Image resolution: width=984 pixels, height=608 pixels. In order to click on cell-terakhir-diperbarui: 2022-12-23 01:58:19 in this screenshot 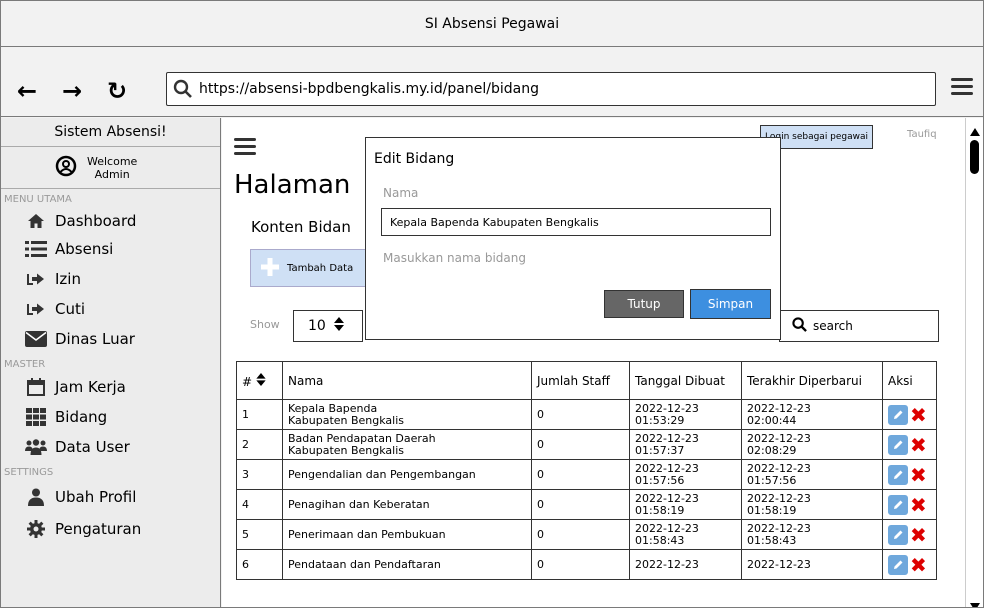, I will do `click(812, 504)`.